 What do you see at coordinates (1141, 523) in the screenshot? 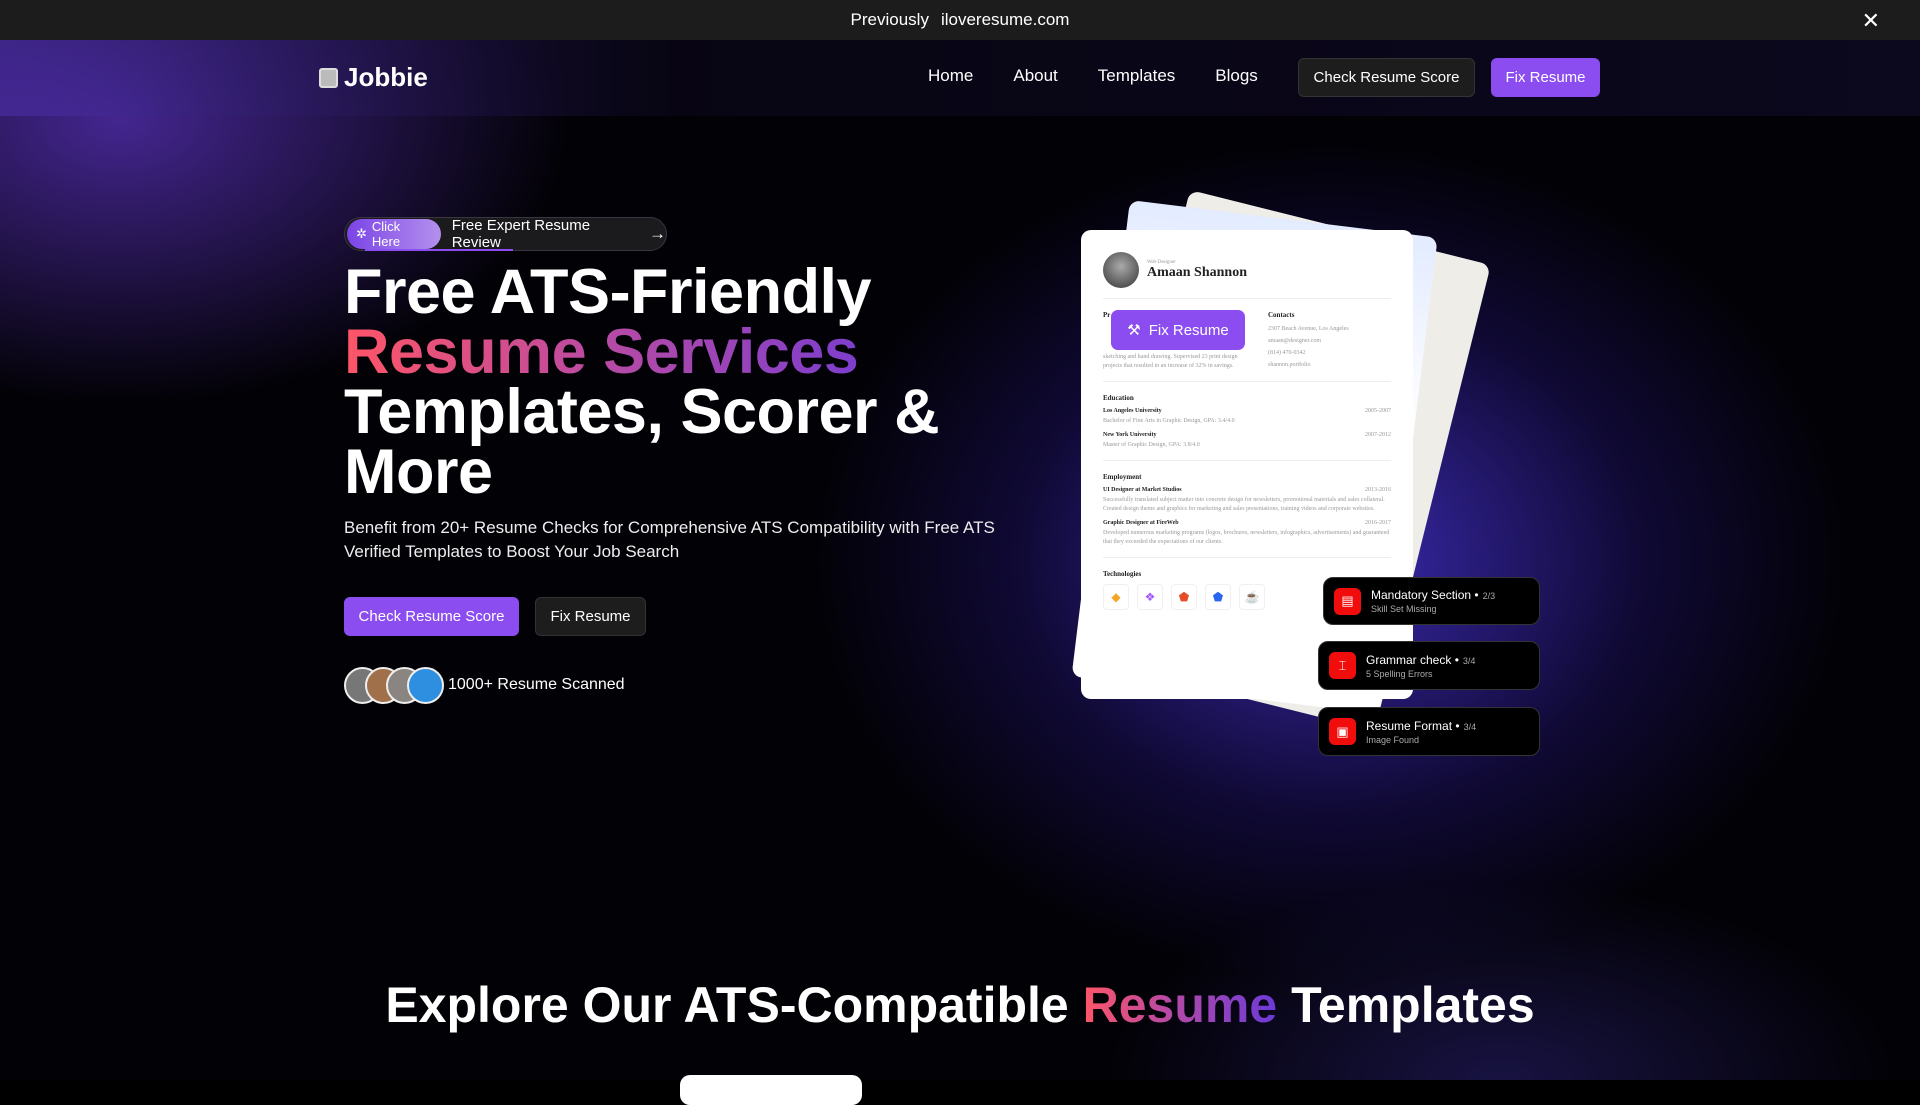
I see `job-title: Graphic Designer at FireWeb` at bounding box center [1141, 523].